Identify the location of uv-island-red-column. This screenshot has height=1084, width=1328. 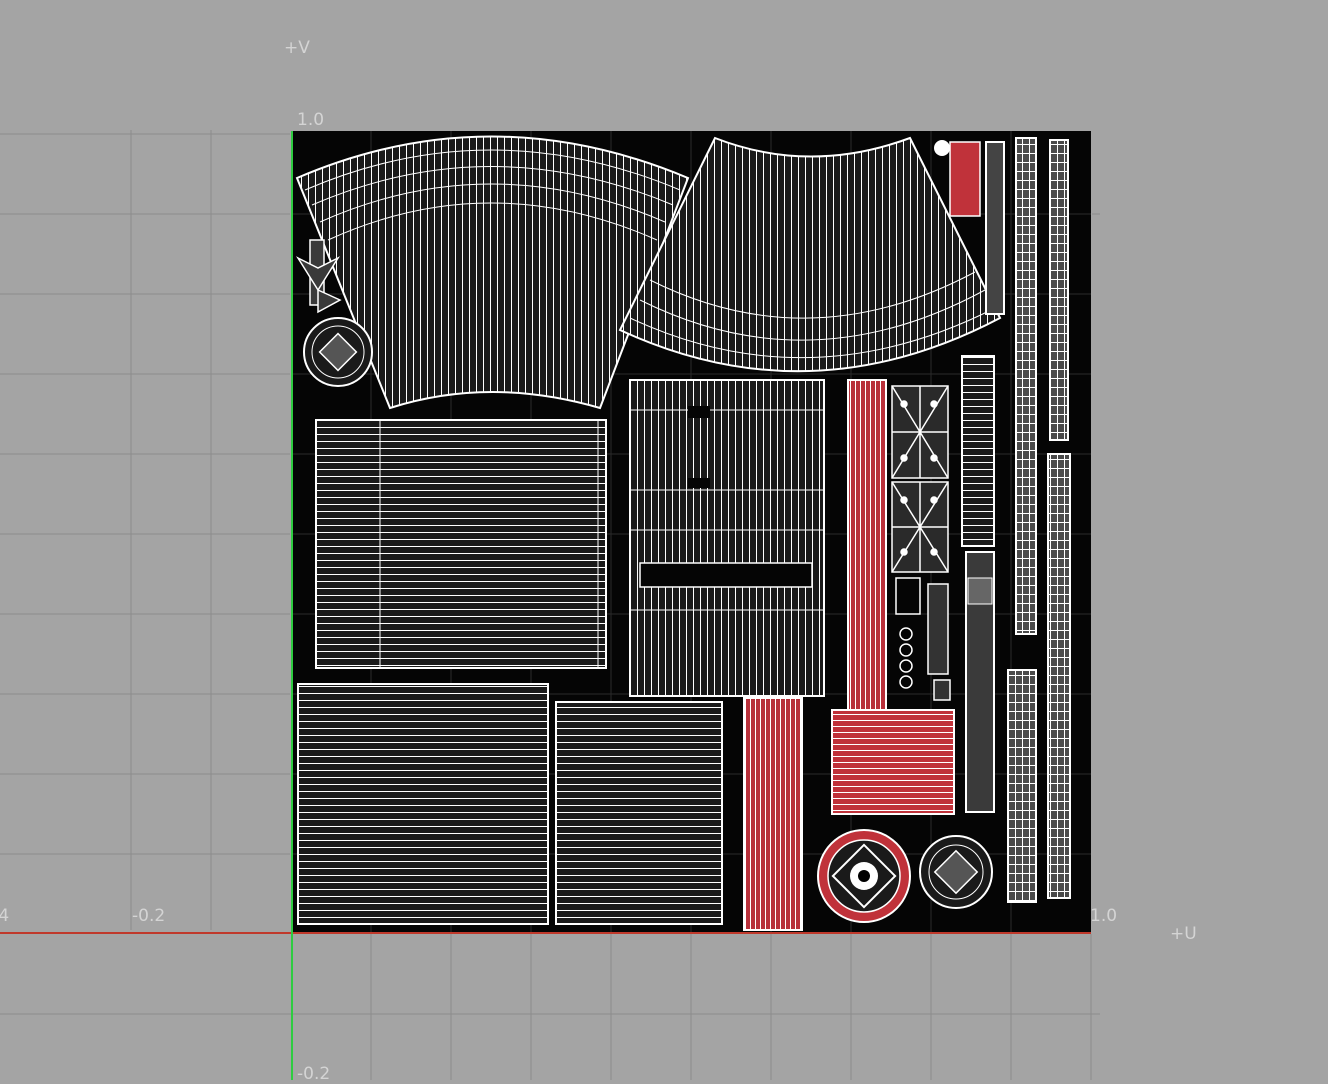
(867, 545).